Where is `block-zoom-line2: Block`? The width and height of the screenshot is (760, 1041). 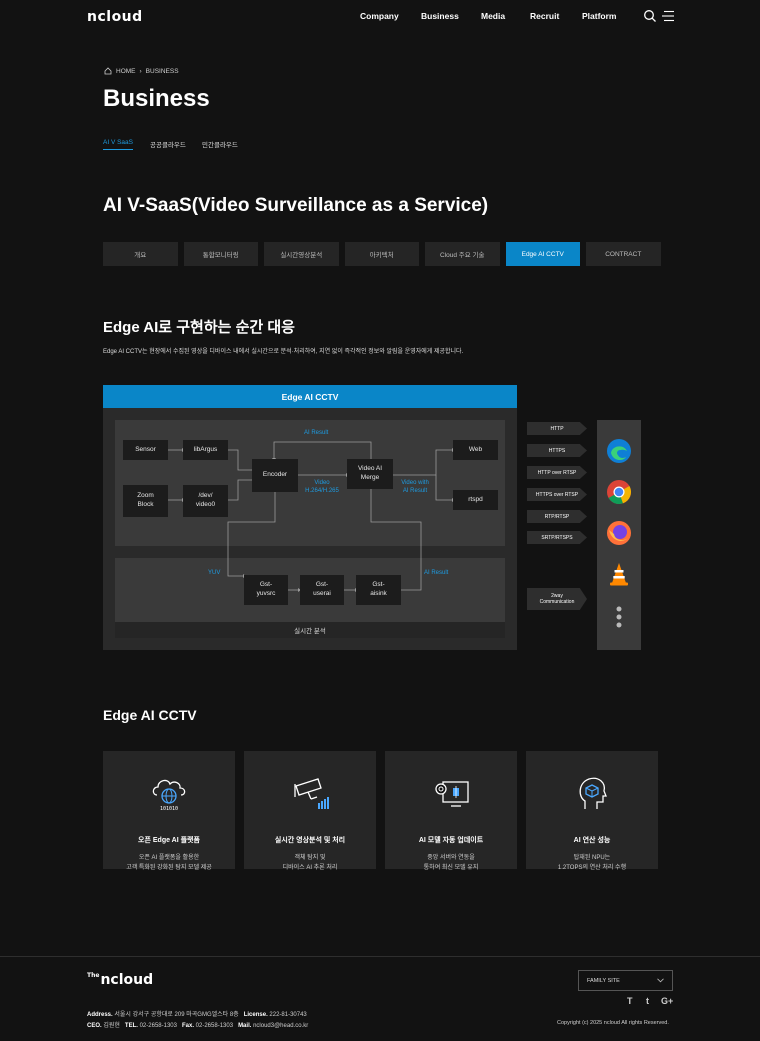 block-zoom-line2: Block is located at coordinates (145, 504).